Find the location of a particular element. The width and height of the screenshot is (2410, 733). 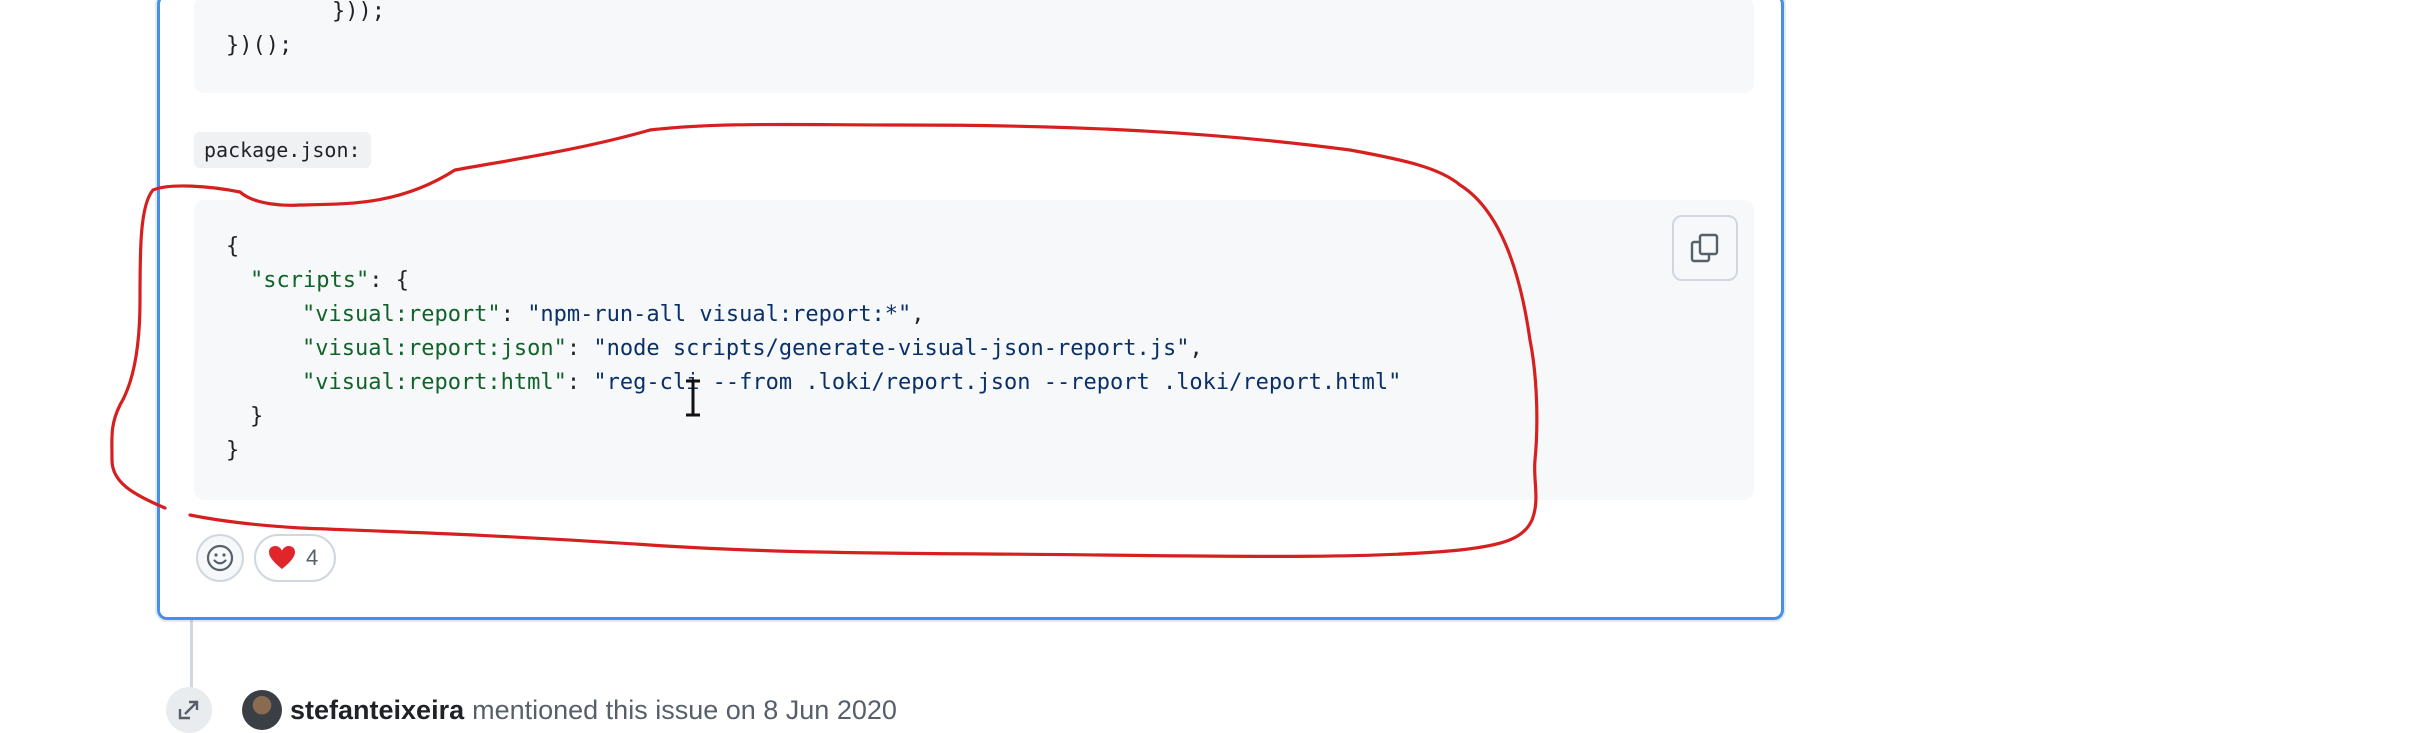

heart-reaction-button: 4 is located at coordinates (295, 558).